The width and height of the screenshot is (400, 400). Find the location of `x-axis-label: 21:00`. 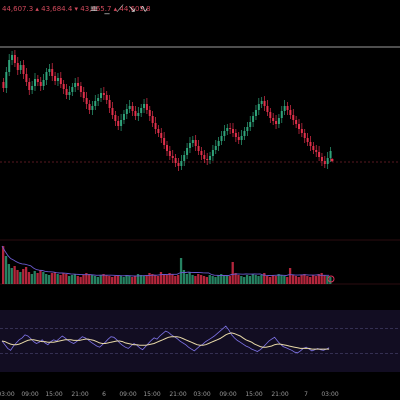

x-axis-label: 21:00 is located at coordinates (279, 394).